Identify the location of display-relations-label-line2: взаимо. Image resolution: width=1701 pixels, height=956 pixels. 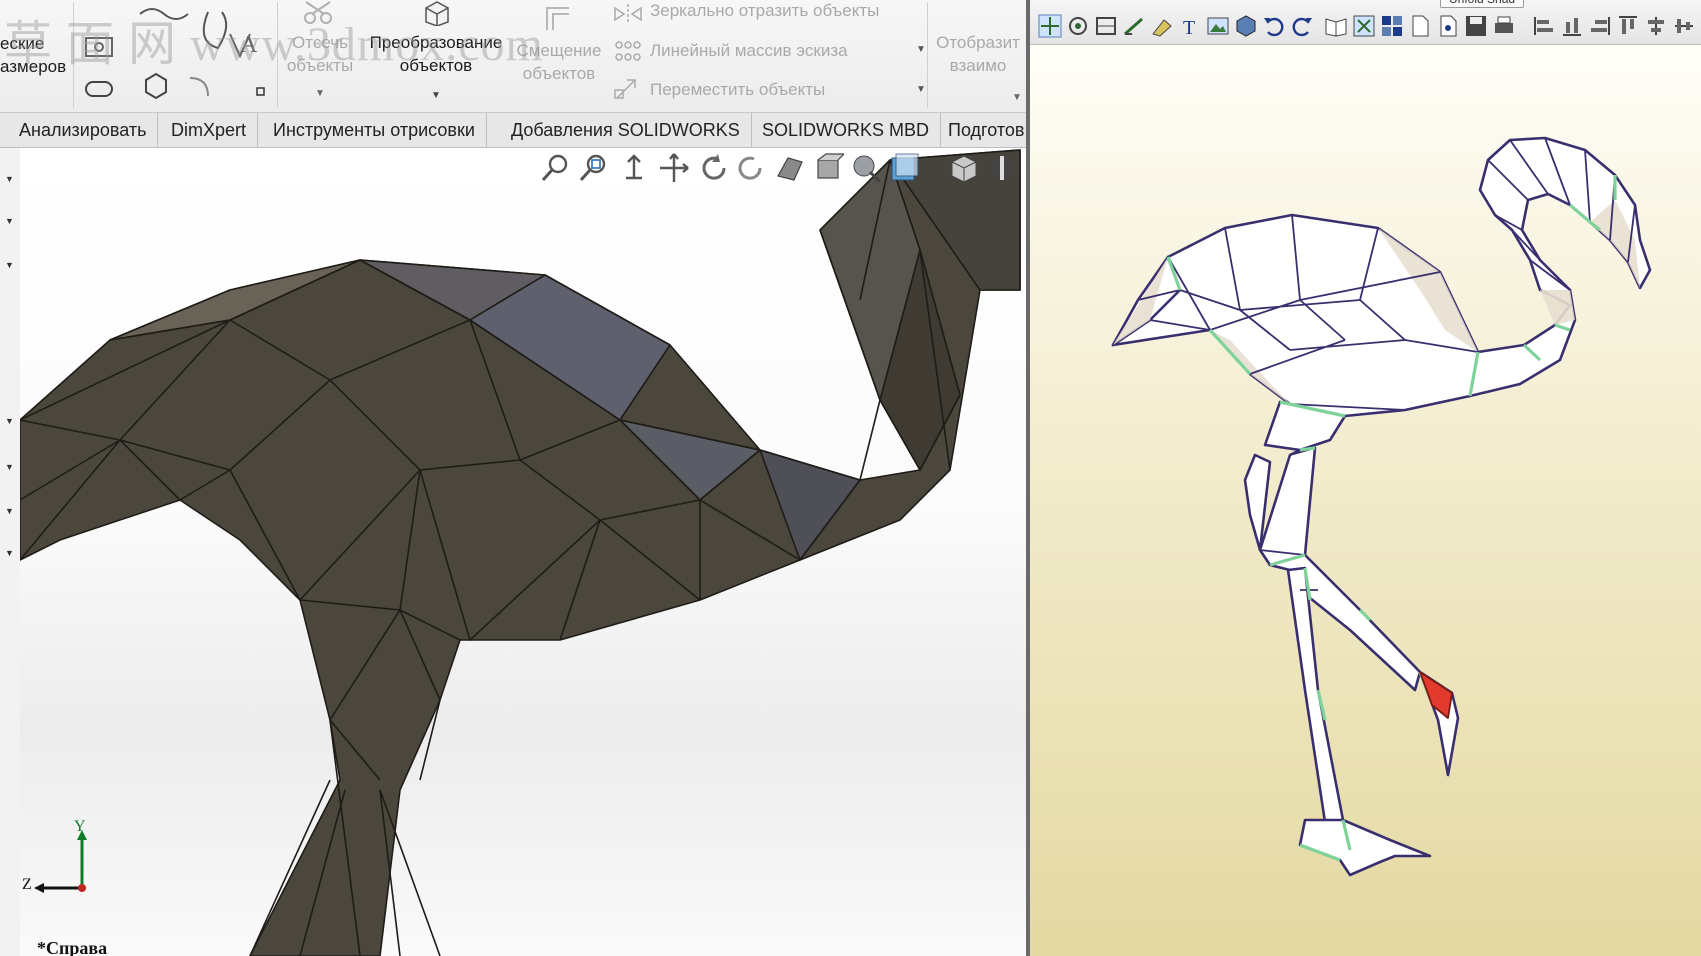
(978, 65).